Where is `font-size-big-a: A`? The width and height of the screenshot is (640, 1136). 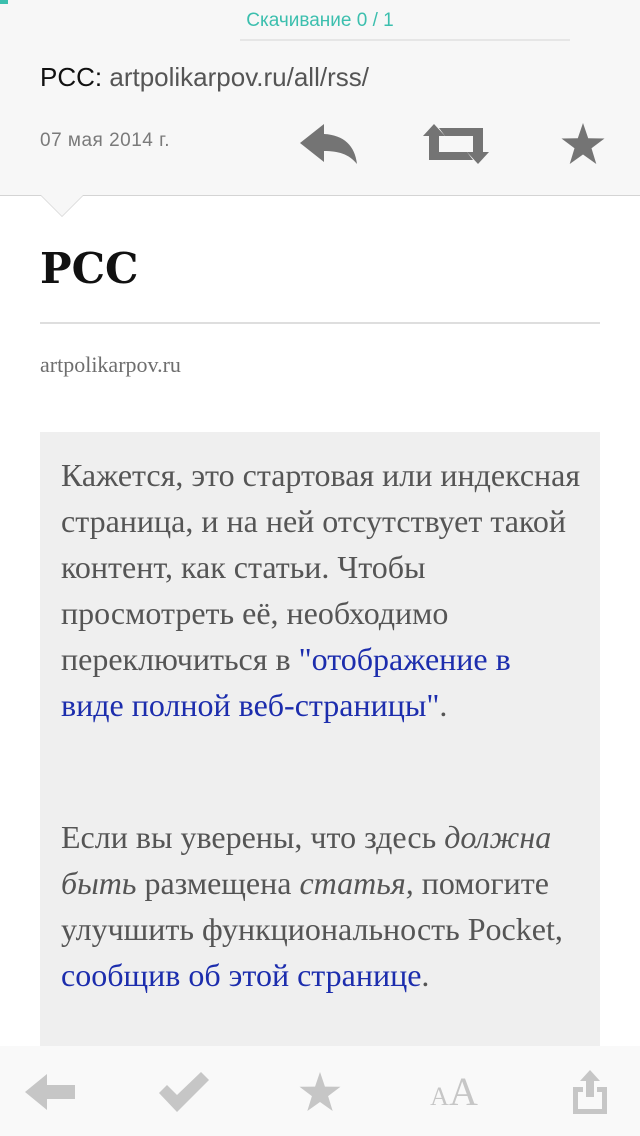
font-size-big-a: A is located at coordinates (463, 1091).